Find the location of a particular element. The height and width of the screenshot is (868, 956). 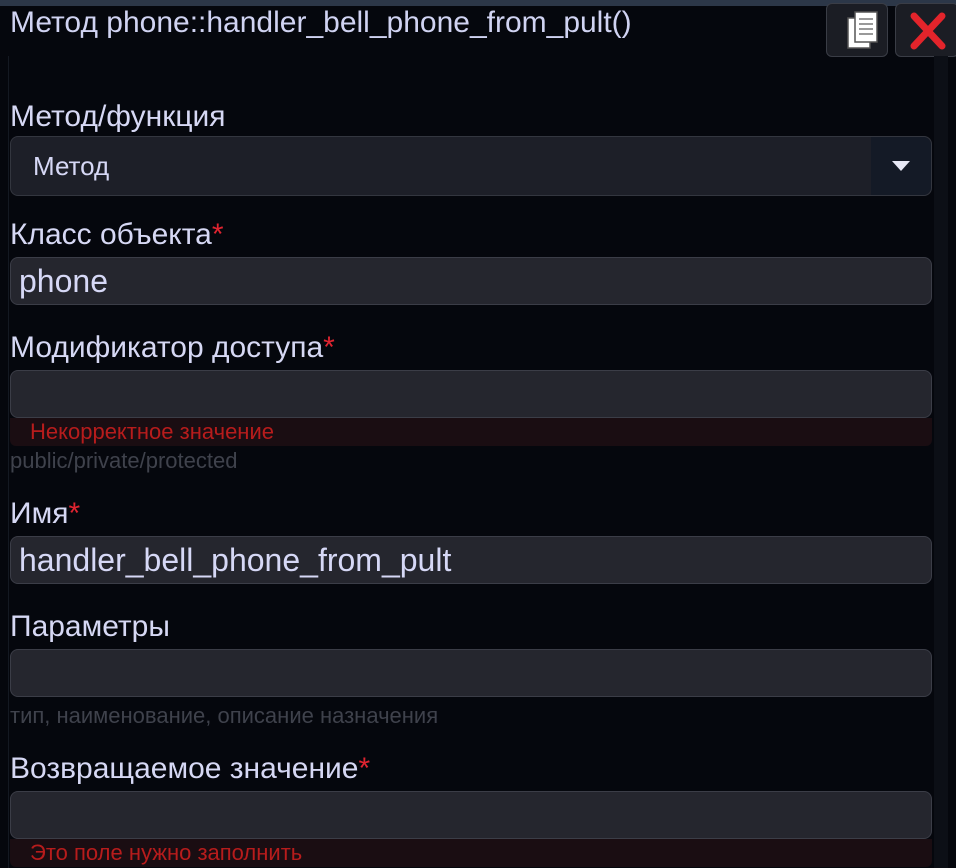

return-value-label: Возвращаемое значение* is located at coordinates (190, 768).